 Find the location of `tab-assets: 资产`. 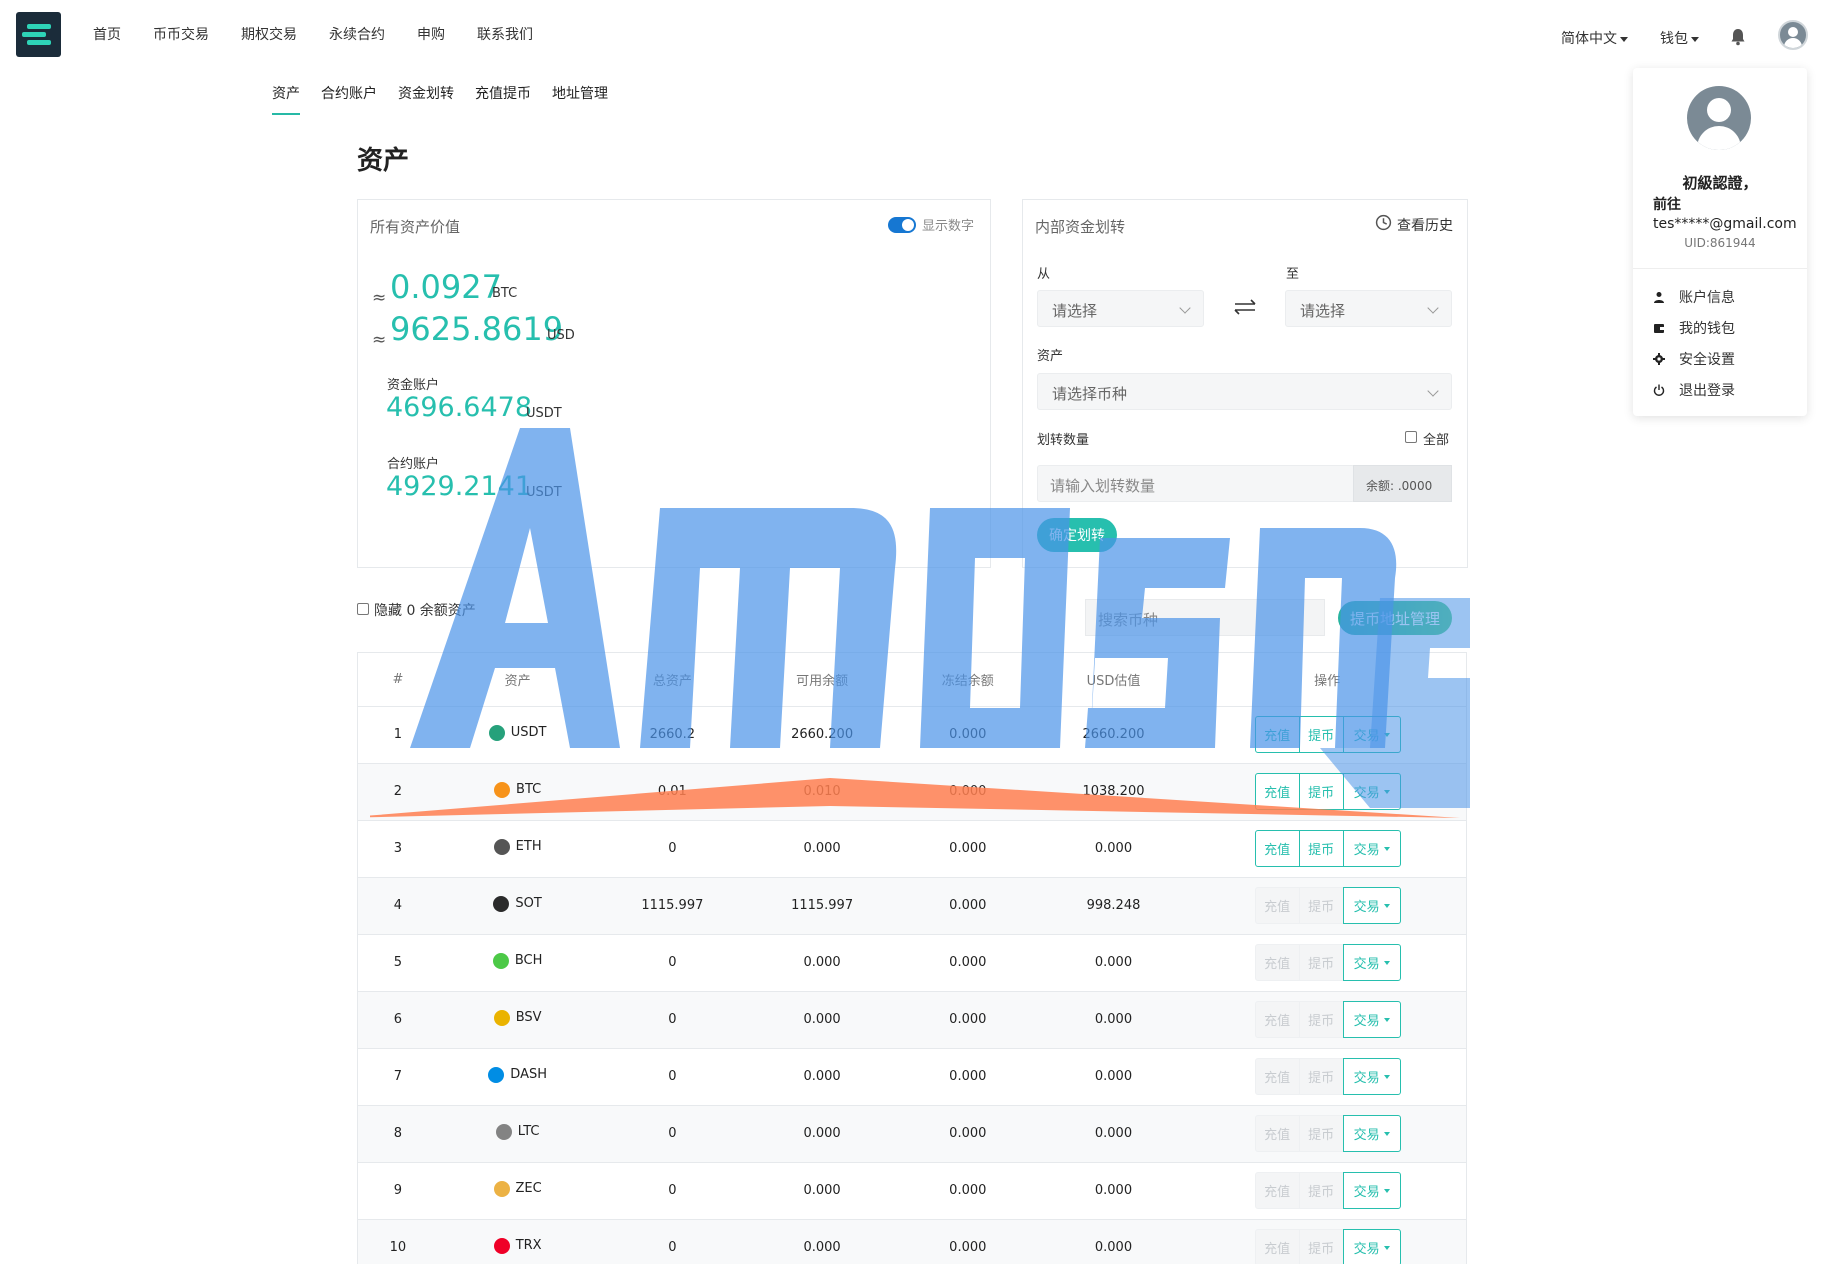

tab-assets: 资产 is located at coordinates (286, 99).